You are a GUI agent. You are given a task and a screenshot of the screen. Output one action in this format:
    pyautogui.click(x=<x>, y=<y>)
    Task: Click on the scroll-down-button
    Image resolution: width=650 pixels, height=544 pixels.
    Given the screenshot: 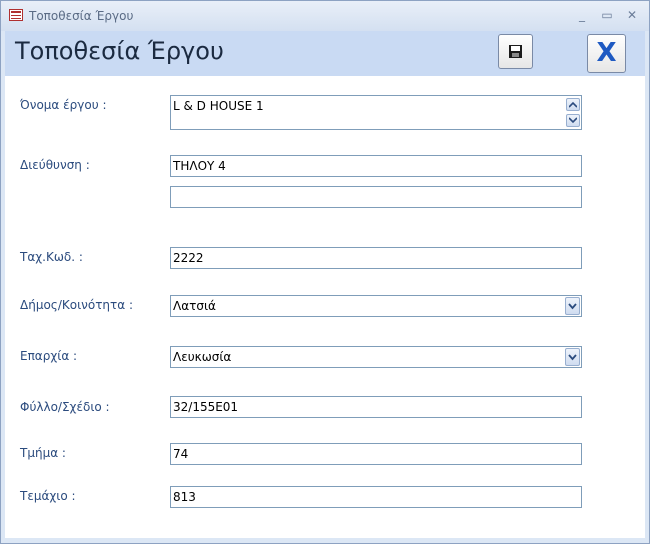 What is the action you would take?
    pyautogui.click(x=573, y=120)
    